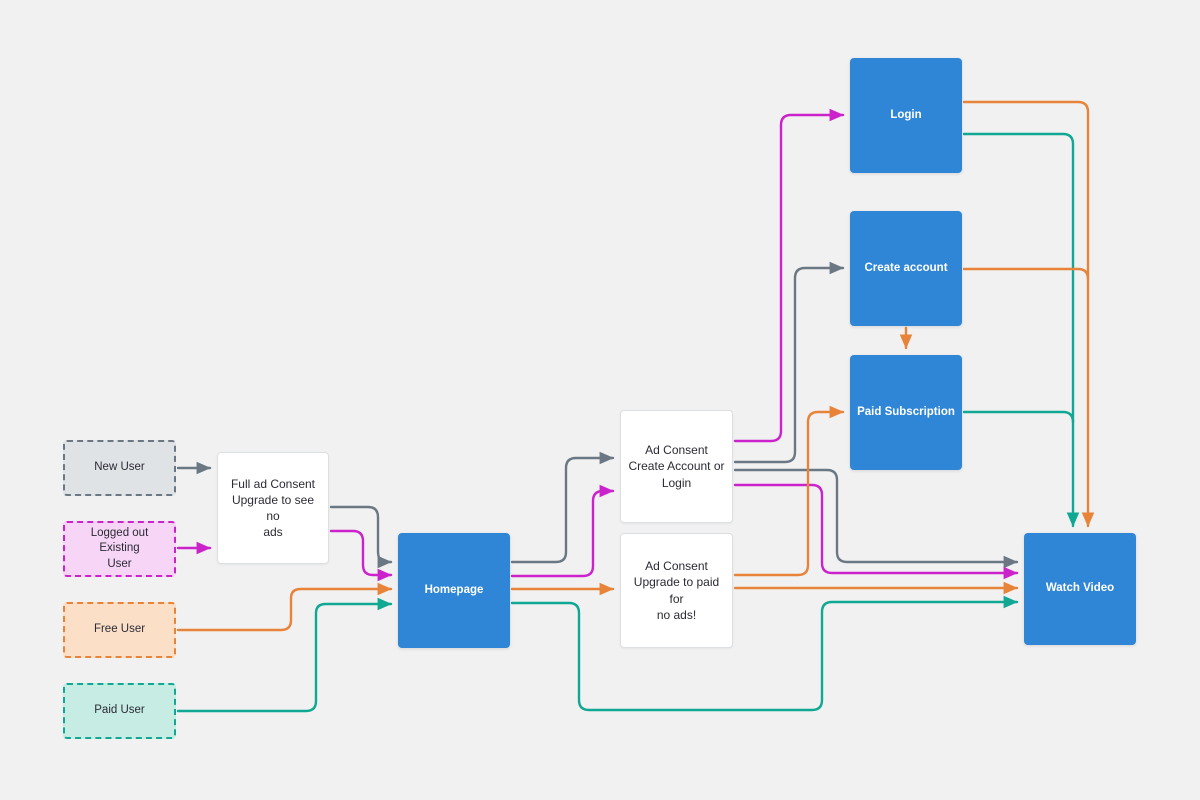 This screenshot has height=800, width=1200. Describe the element at coordinates (1021, 330) in the screenshot. I see `edge-login-to-watch-video-teal` at that location.